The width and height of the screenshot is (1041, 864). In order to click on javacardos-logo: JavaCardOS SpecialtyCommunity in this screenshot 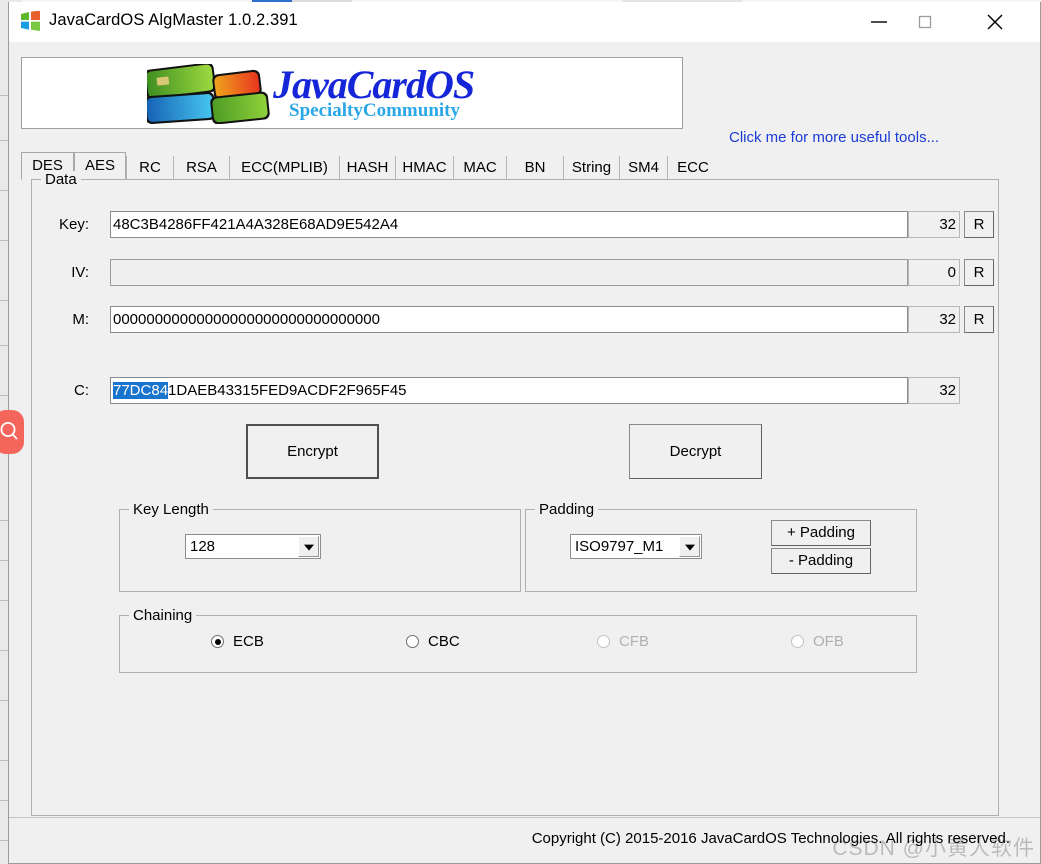, I will do `click(360, 93)`.